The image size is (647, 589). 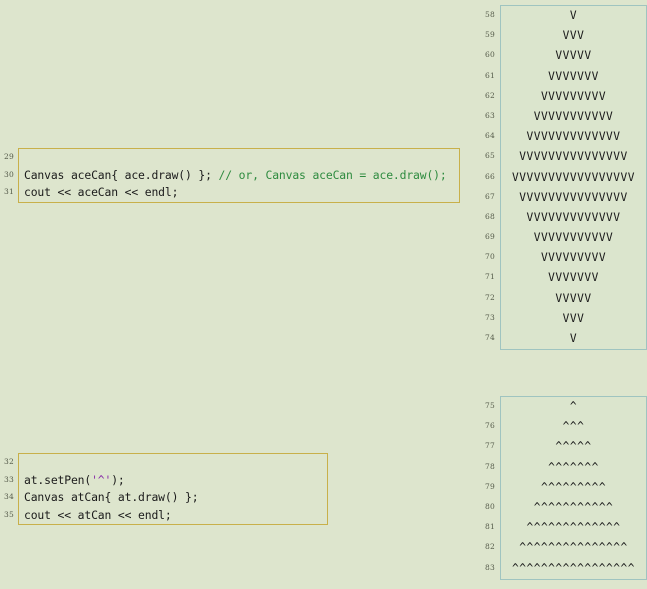 I want to click on line-number: 77, so click(x=490, y=446).